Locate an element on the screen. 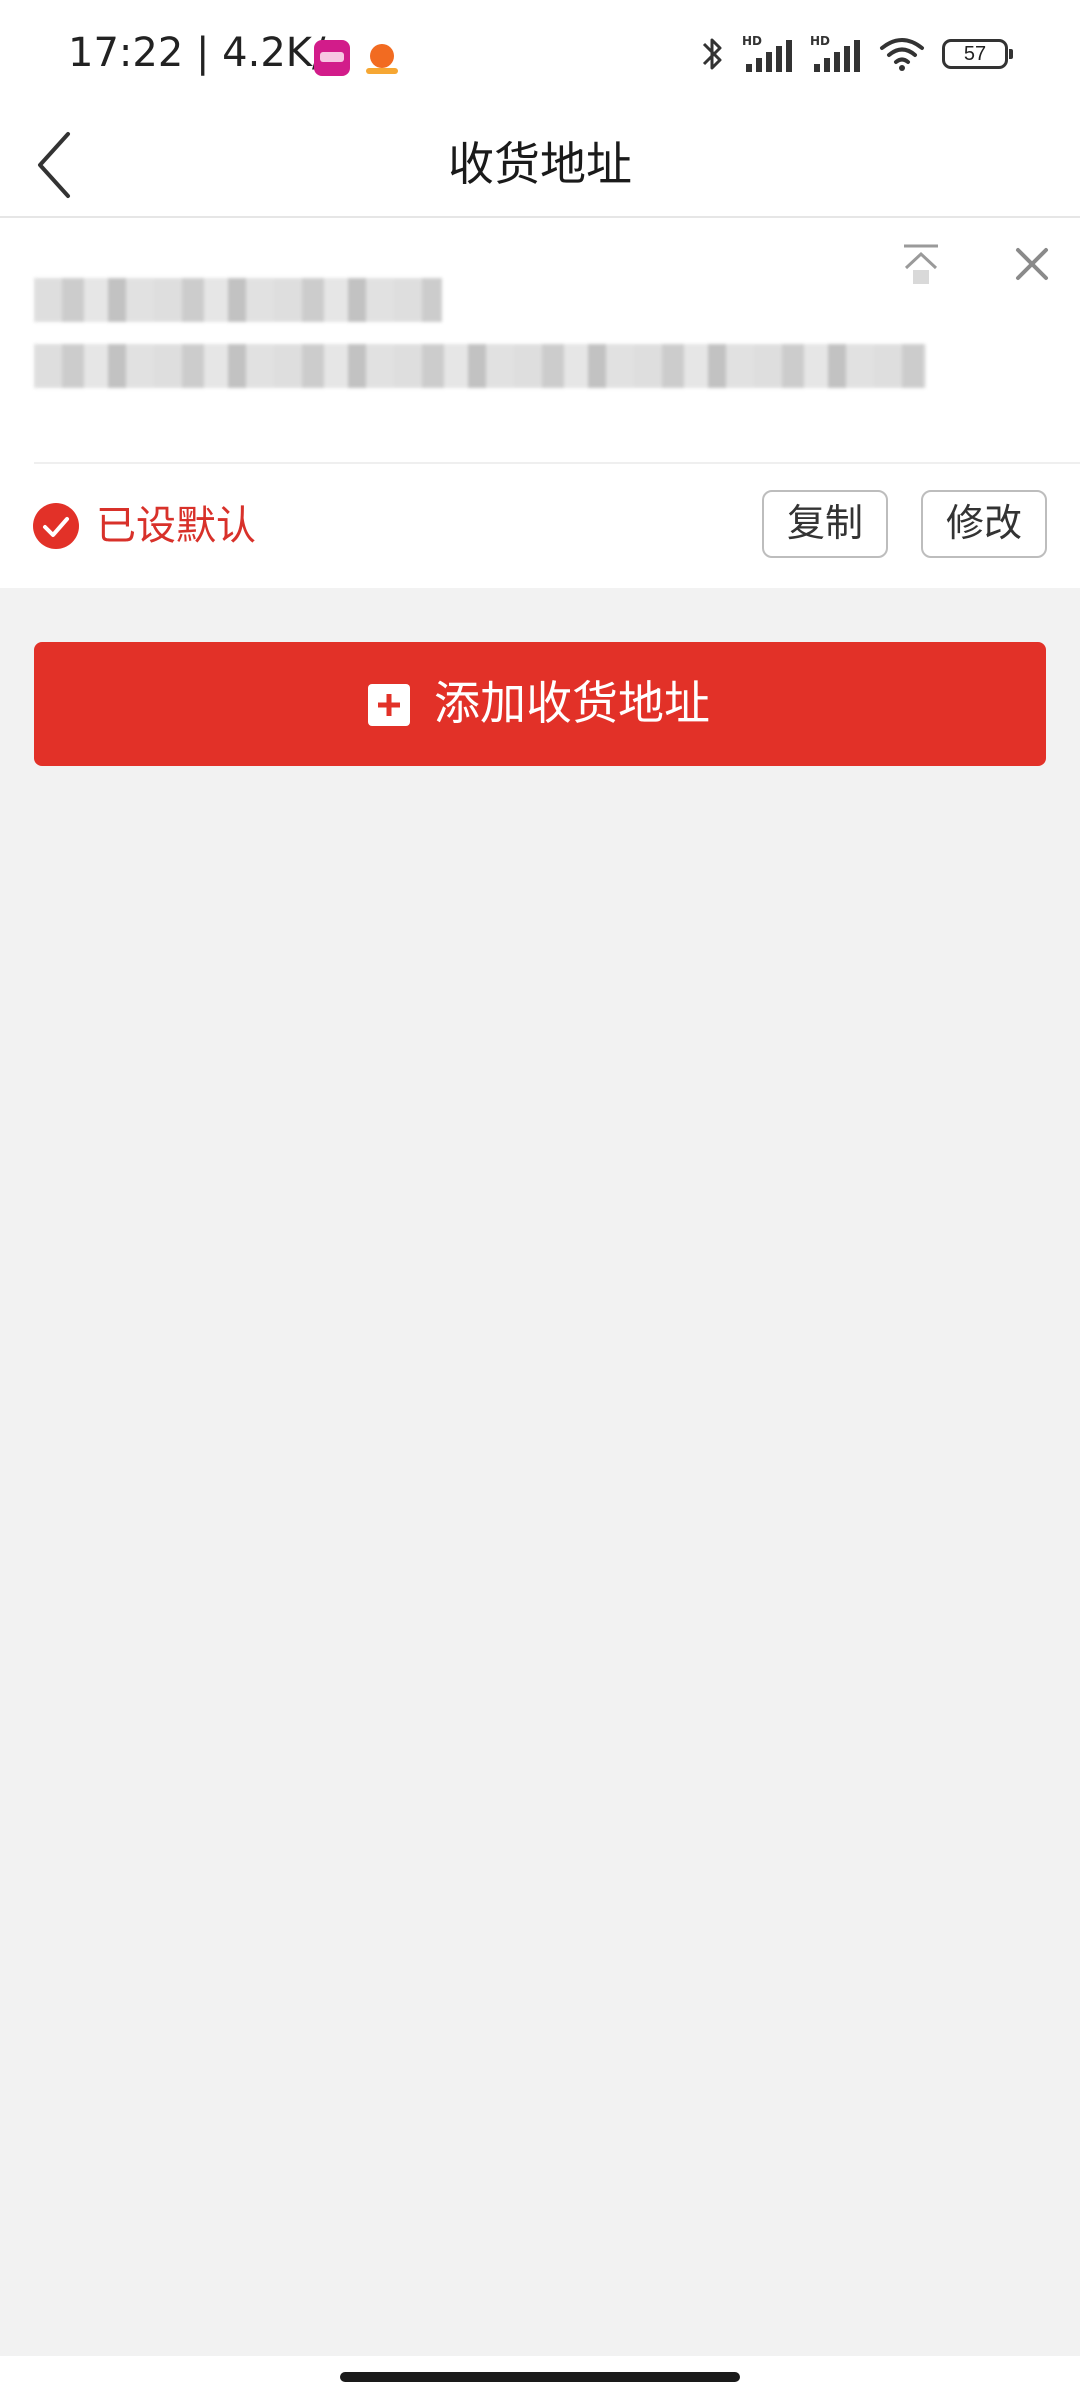 Image resolution: width=1080 pixels, height=2400 pixels. address-name-redacted is located at coordinates (238, 300).